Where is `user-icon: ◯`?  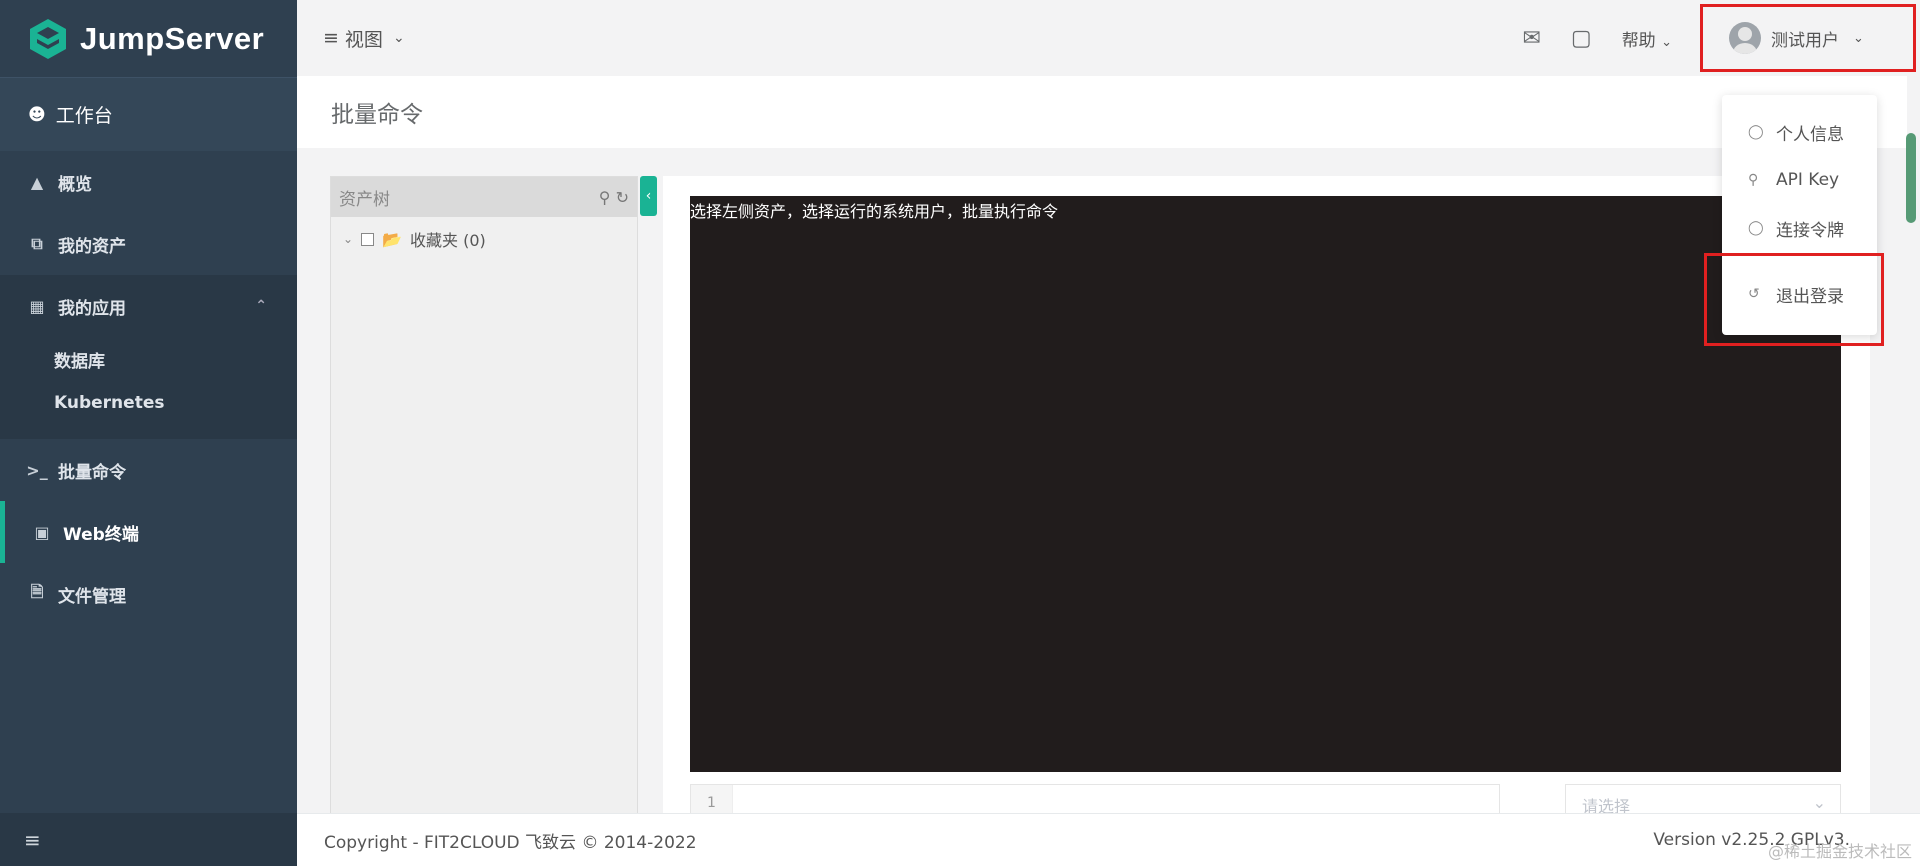
user-icon: ◯ is located at coordinates (1756, 132).